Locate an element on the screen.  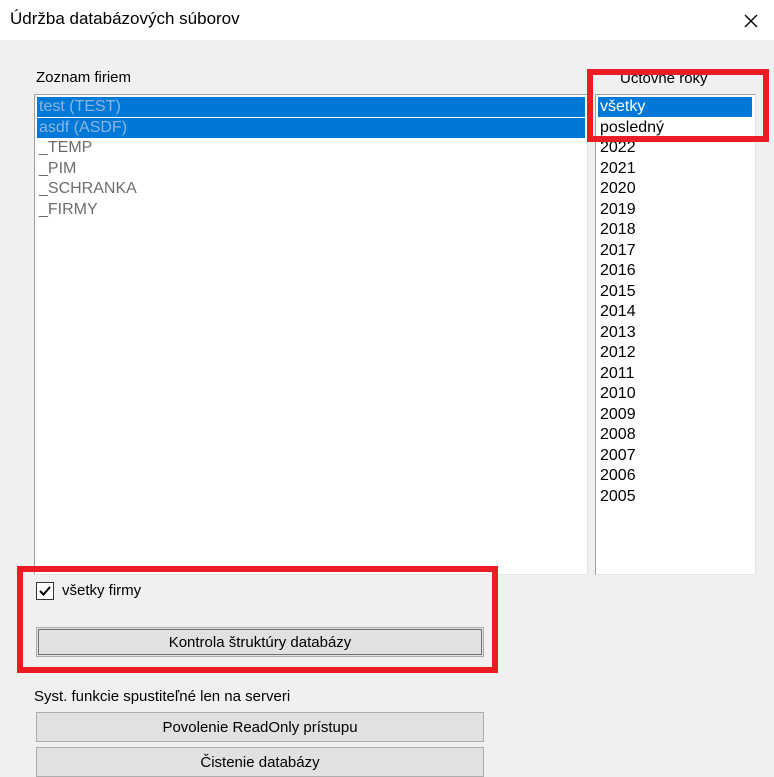
year-list-item: 2013 is located at coordinates (675, 333).